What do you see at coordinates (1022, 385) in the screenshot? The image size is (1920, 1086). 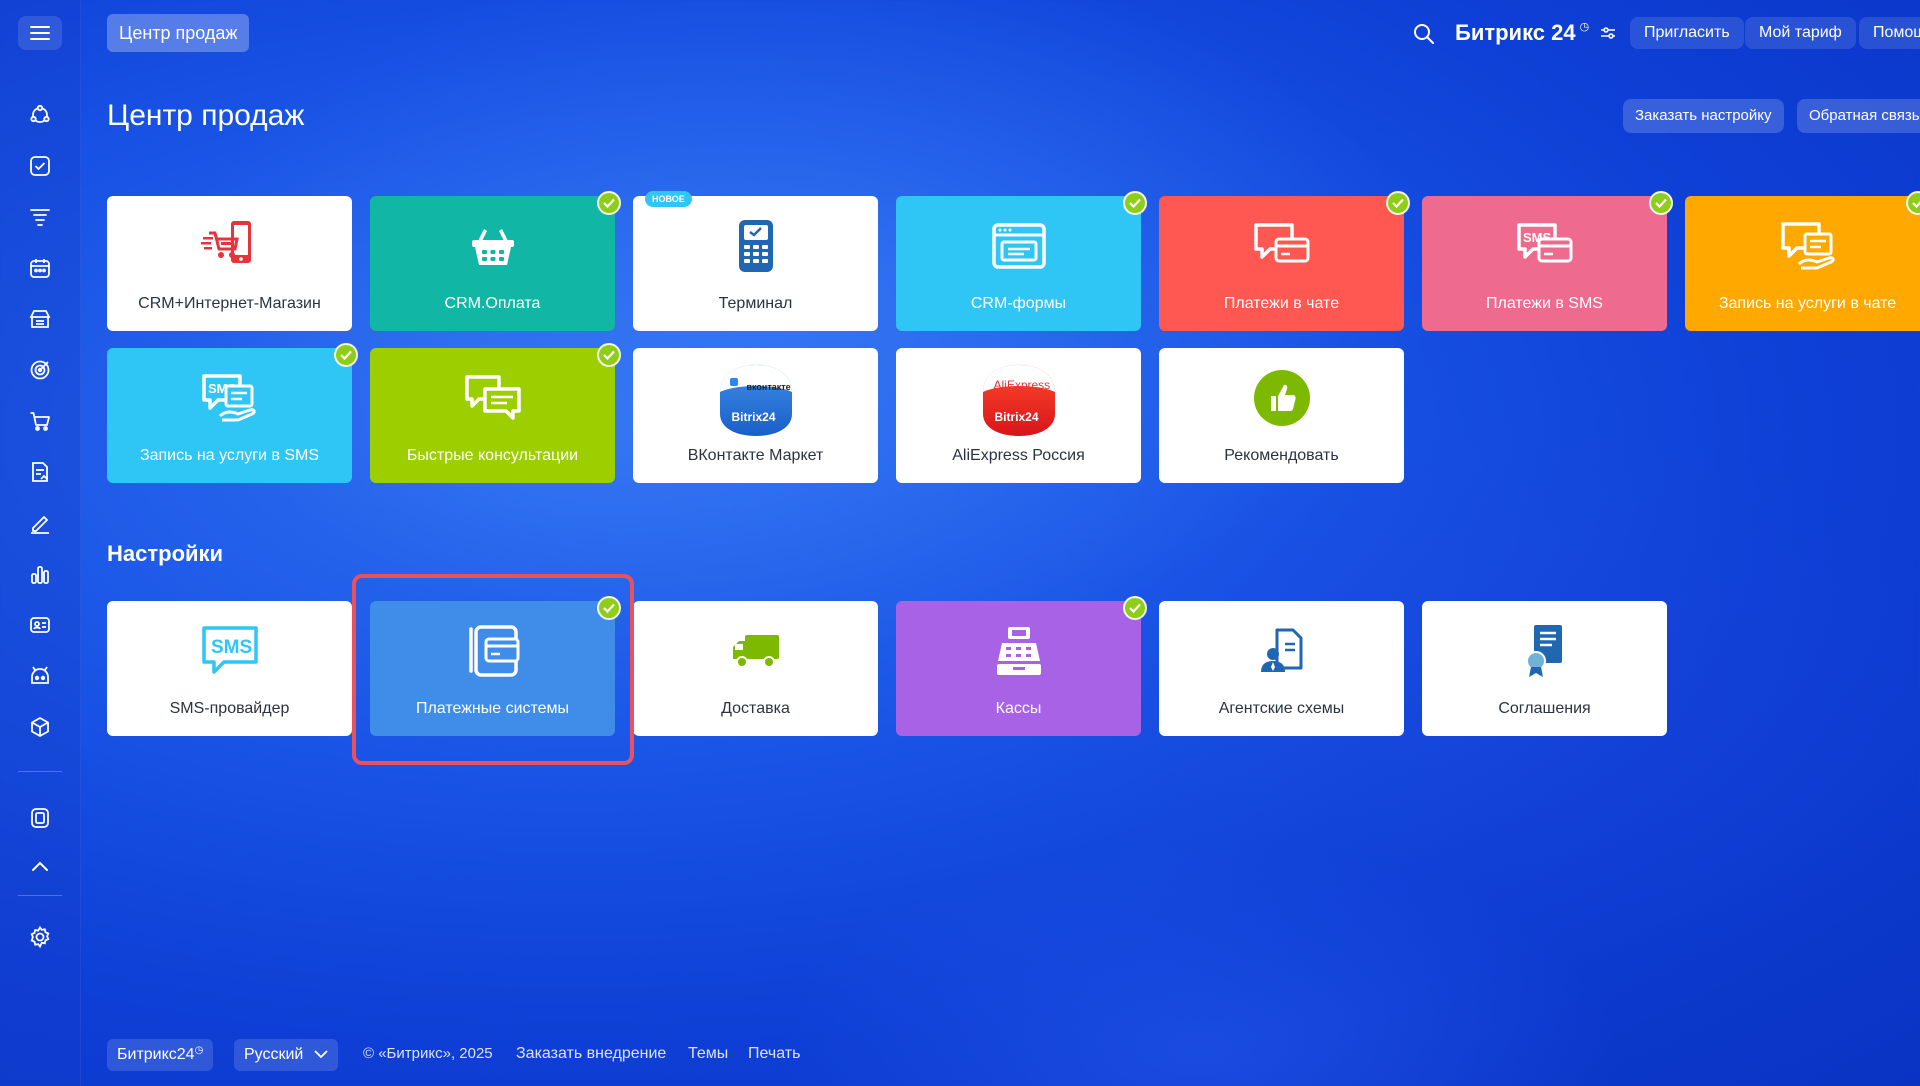 I see `ali-logo-text: AliExpress` at bounding box center [1022, 385].